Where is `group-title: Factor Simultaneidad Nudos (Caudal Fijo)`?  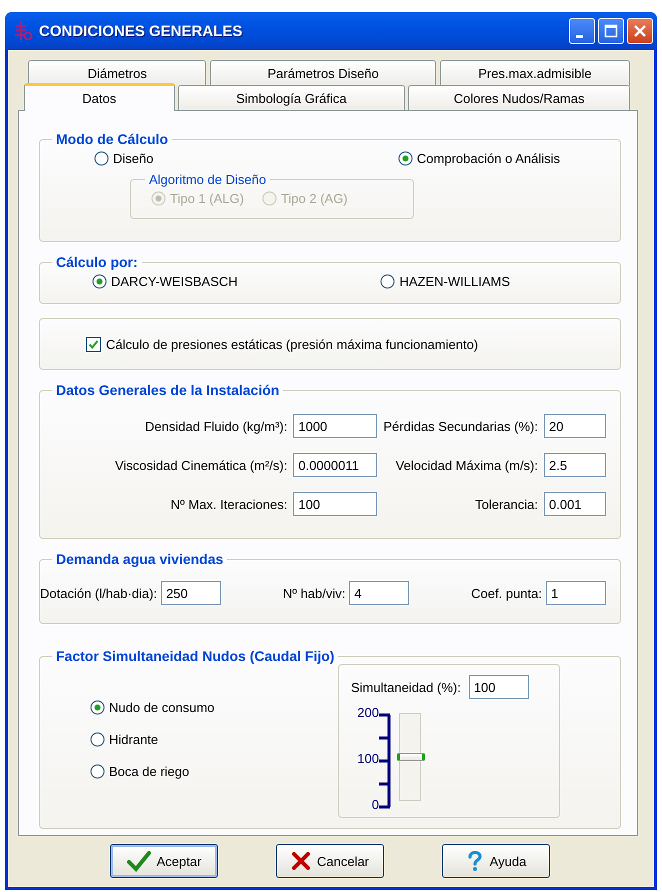
group-title: Factor Simultaneidad Nudos (Caudal Fijo) is located at coordinates (195, 656).